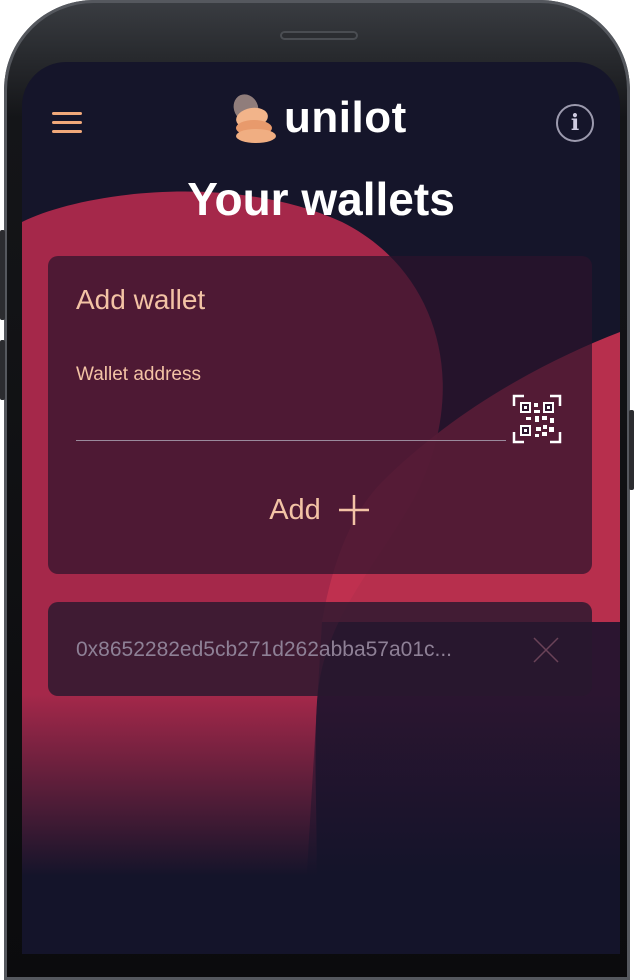 The height and width of the screenshot is (980, 634). Describe the element at coordinates (2, 275) in the screenshot. I see `phone-volume-button` at that location.